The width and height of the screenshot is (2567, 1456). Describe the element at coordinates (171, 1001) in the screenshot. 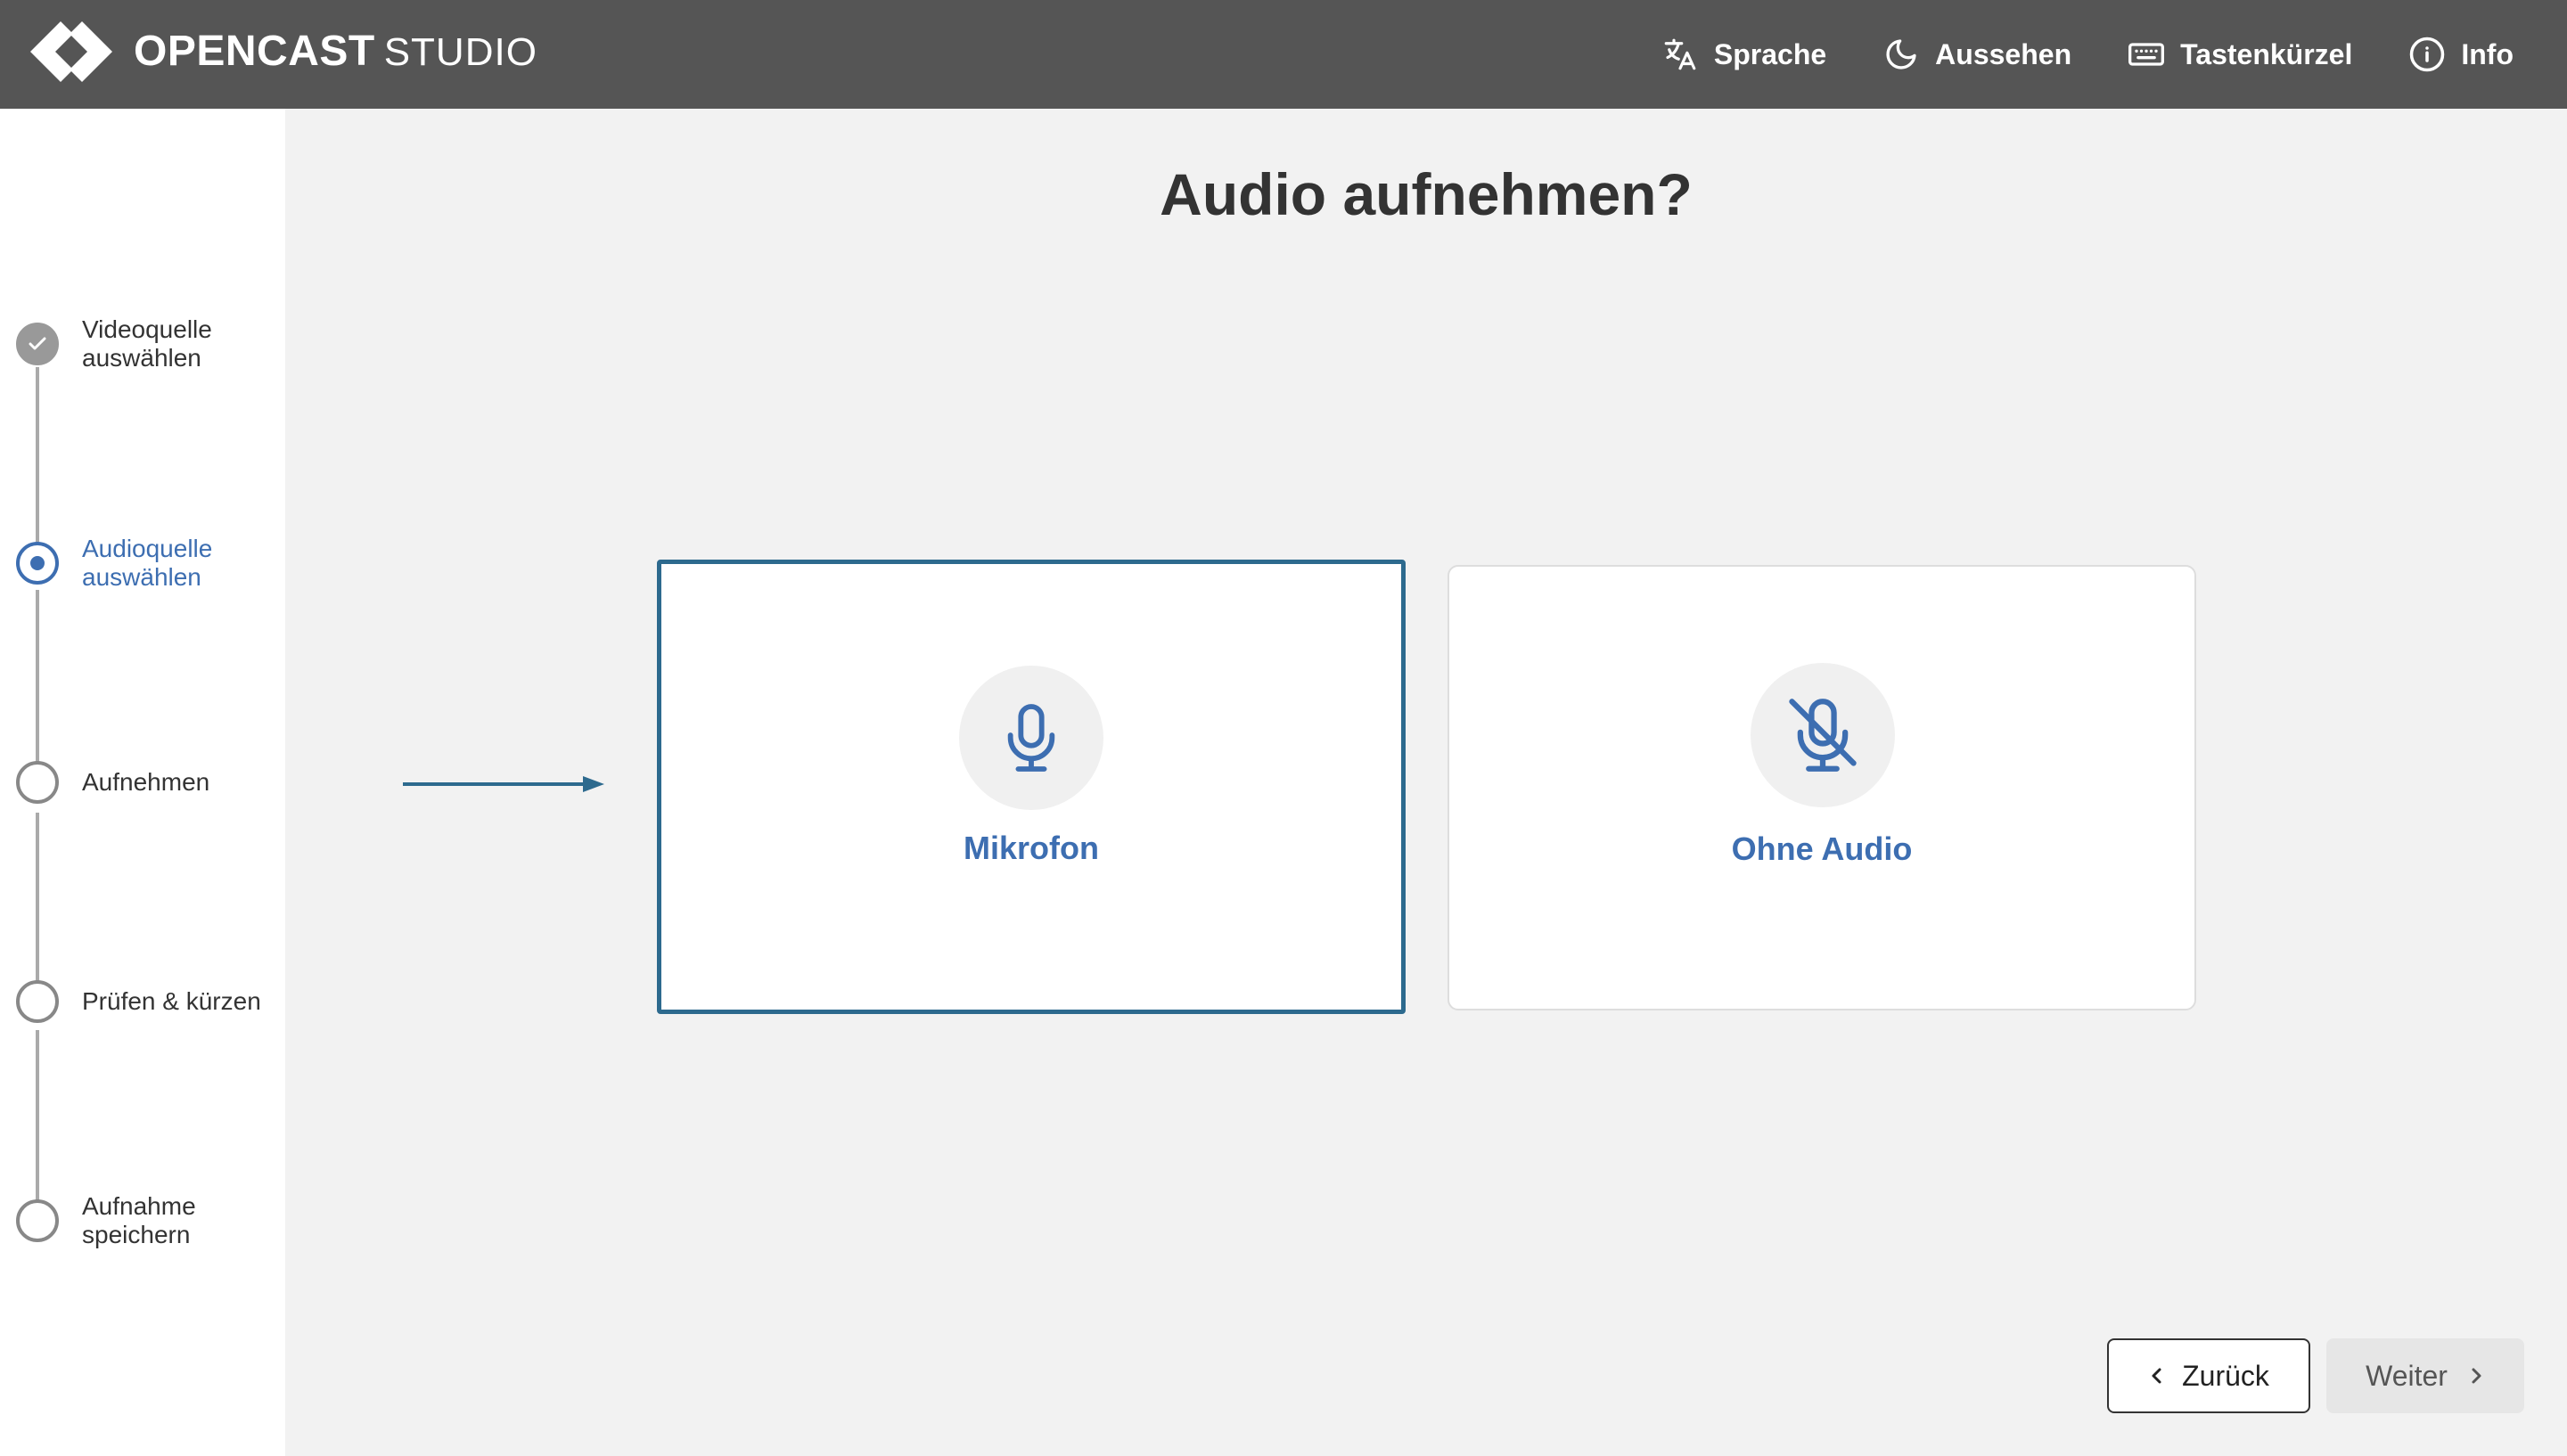

I see `step-label-review: Prüfen & kürzen` at that location.